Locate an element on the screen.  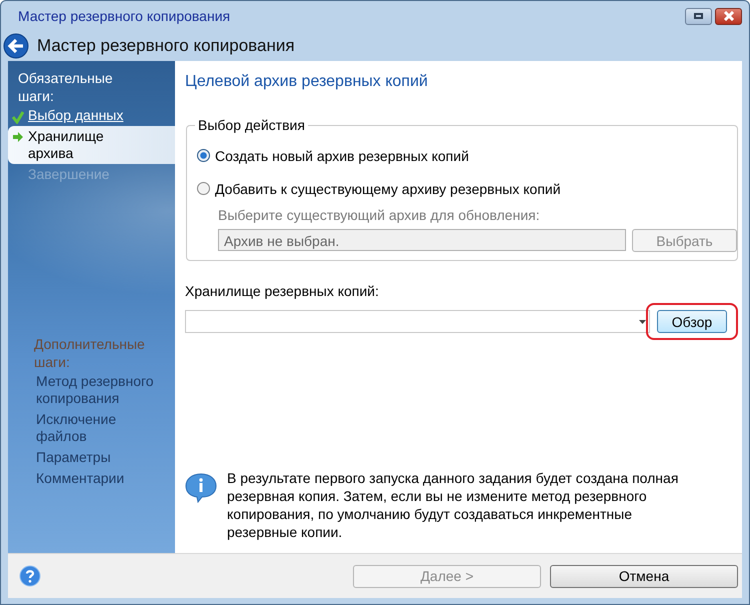
section-title: Обязательные шаги: is located at coordinates (65, 87).